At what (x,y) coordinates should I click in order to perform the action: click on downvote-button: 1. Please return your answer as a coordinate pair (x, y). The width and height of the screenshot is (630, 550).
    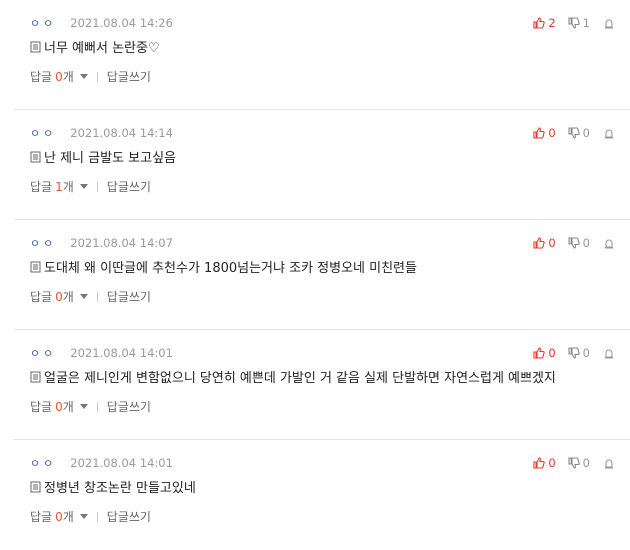
    Looking at the image, I should click on (579, 23).